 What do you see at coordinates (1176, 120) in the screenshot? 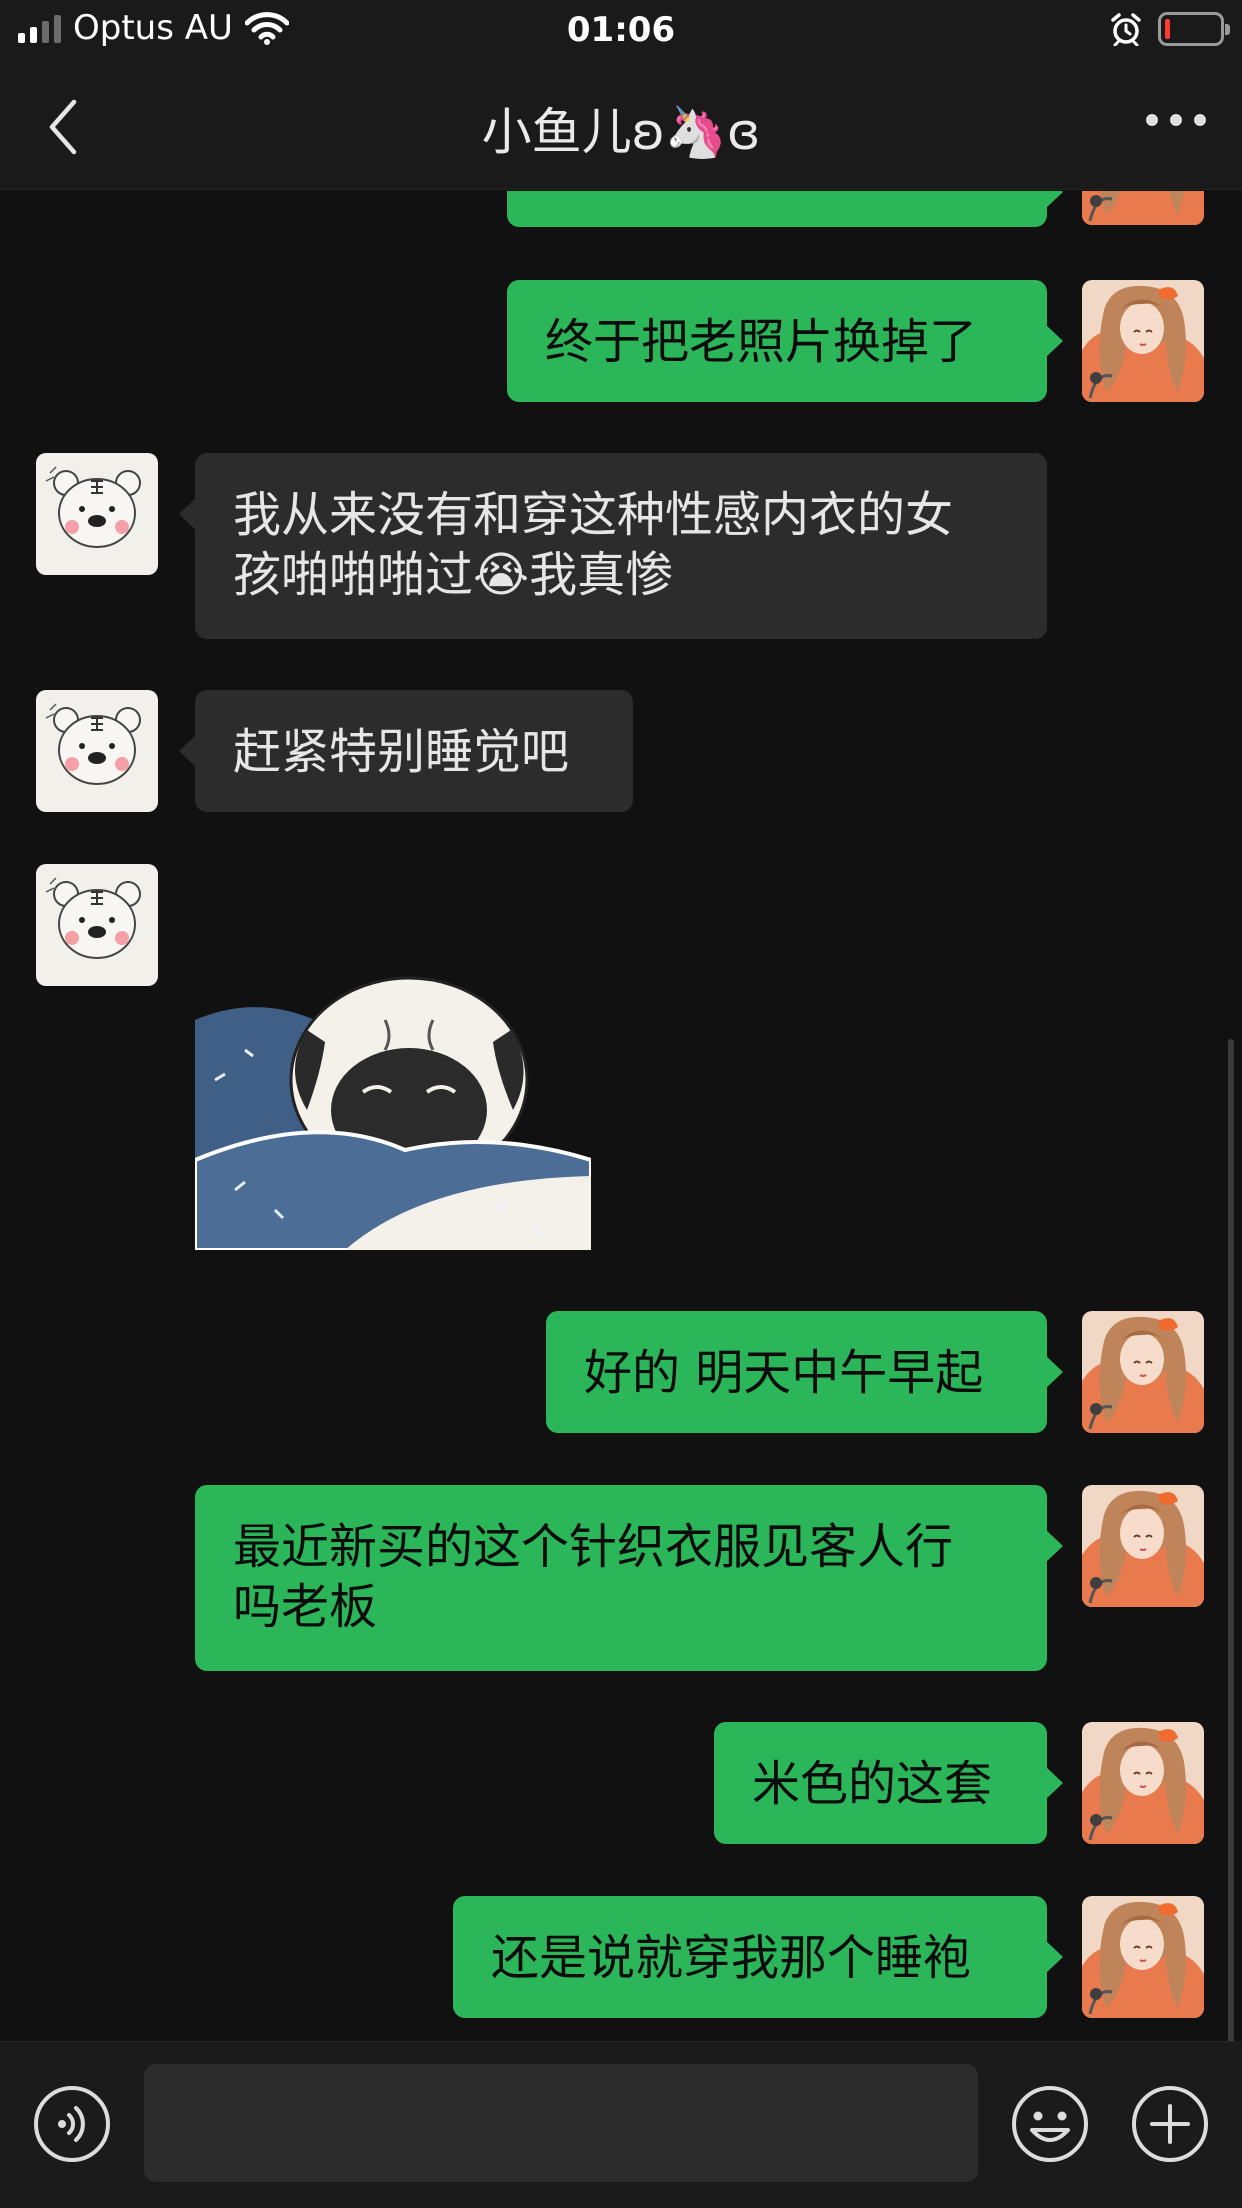
I see `more-dots-icon` at bounding box center [1176, 120].